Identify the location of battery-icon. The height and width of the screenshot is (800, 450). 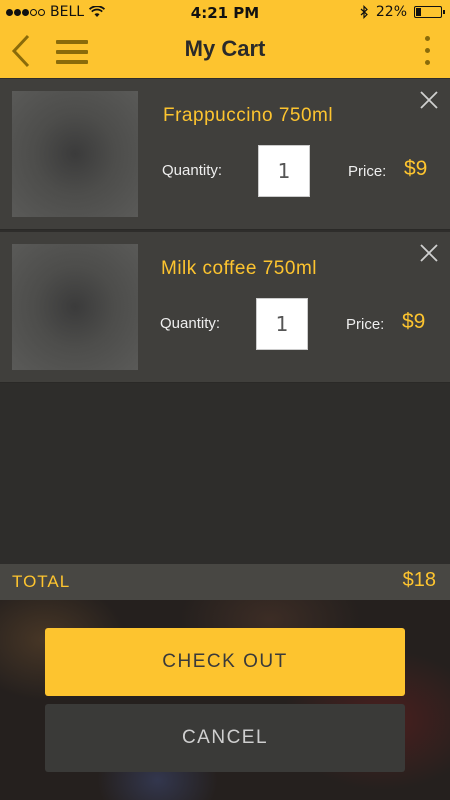
(429, 12).